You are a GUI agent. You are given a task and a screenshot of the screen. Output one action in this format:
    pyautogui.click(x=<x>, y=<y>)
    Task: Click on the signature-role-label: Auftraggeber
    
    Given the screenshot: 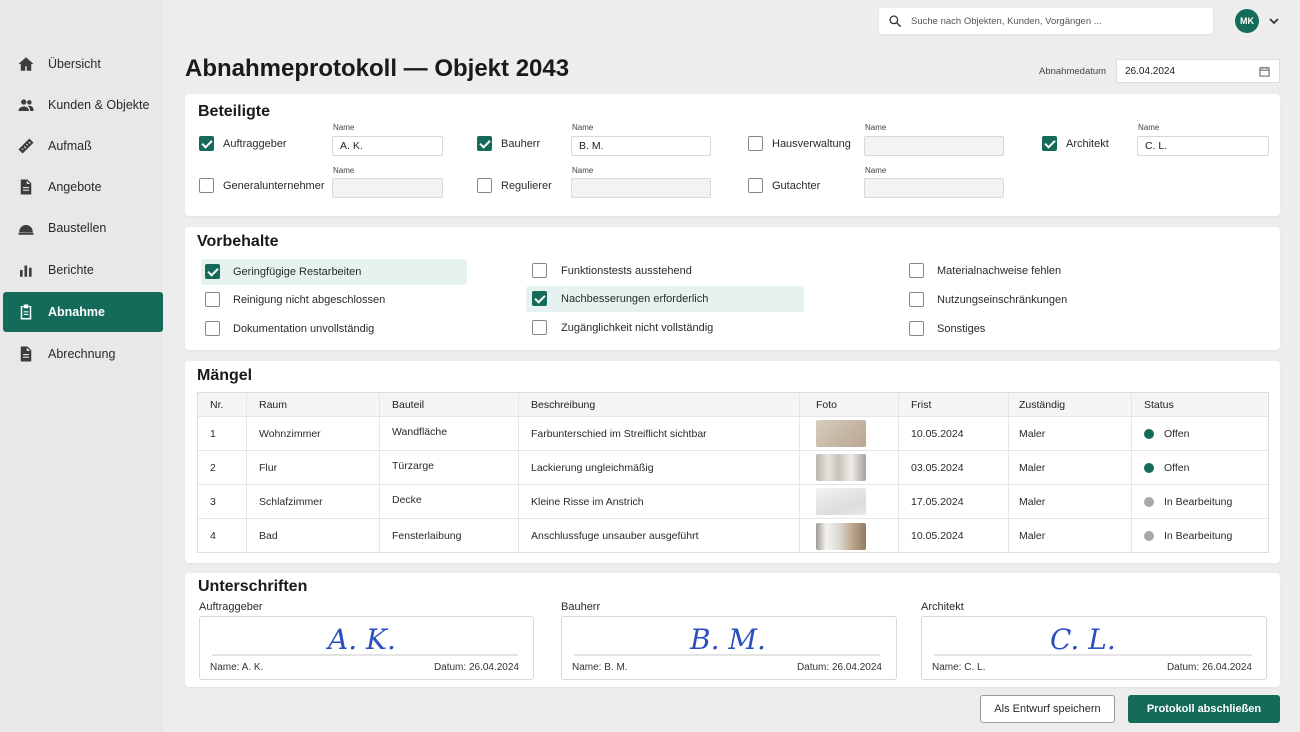 What is the action you would take?
    pyautogui.click(x=231, y=607)
    